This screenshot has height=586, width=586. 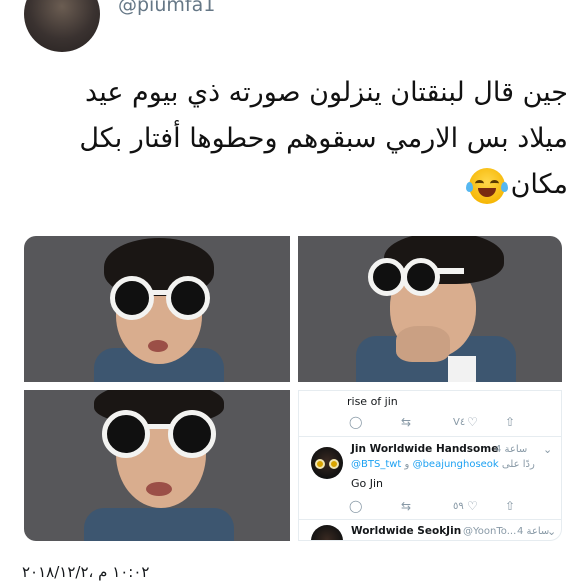 What do you see at coordinates (86, 572) in the screenshot?
I see `tweet-timestamp: ١٠:٠٢ م ،٢٠١٨/١٢/٢` at bounding box center [86, 572].